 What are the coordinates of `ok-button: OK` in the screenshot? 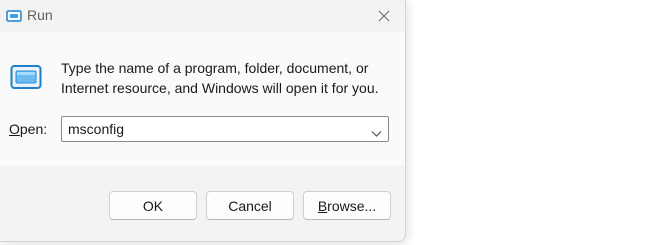 It's located at (153, 205).